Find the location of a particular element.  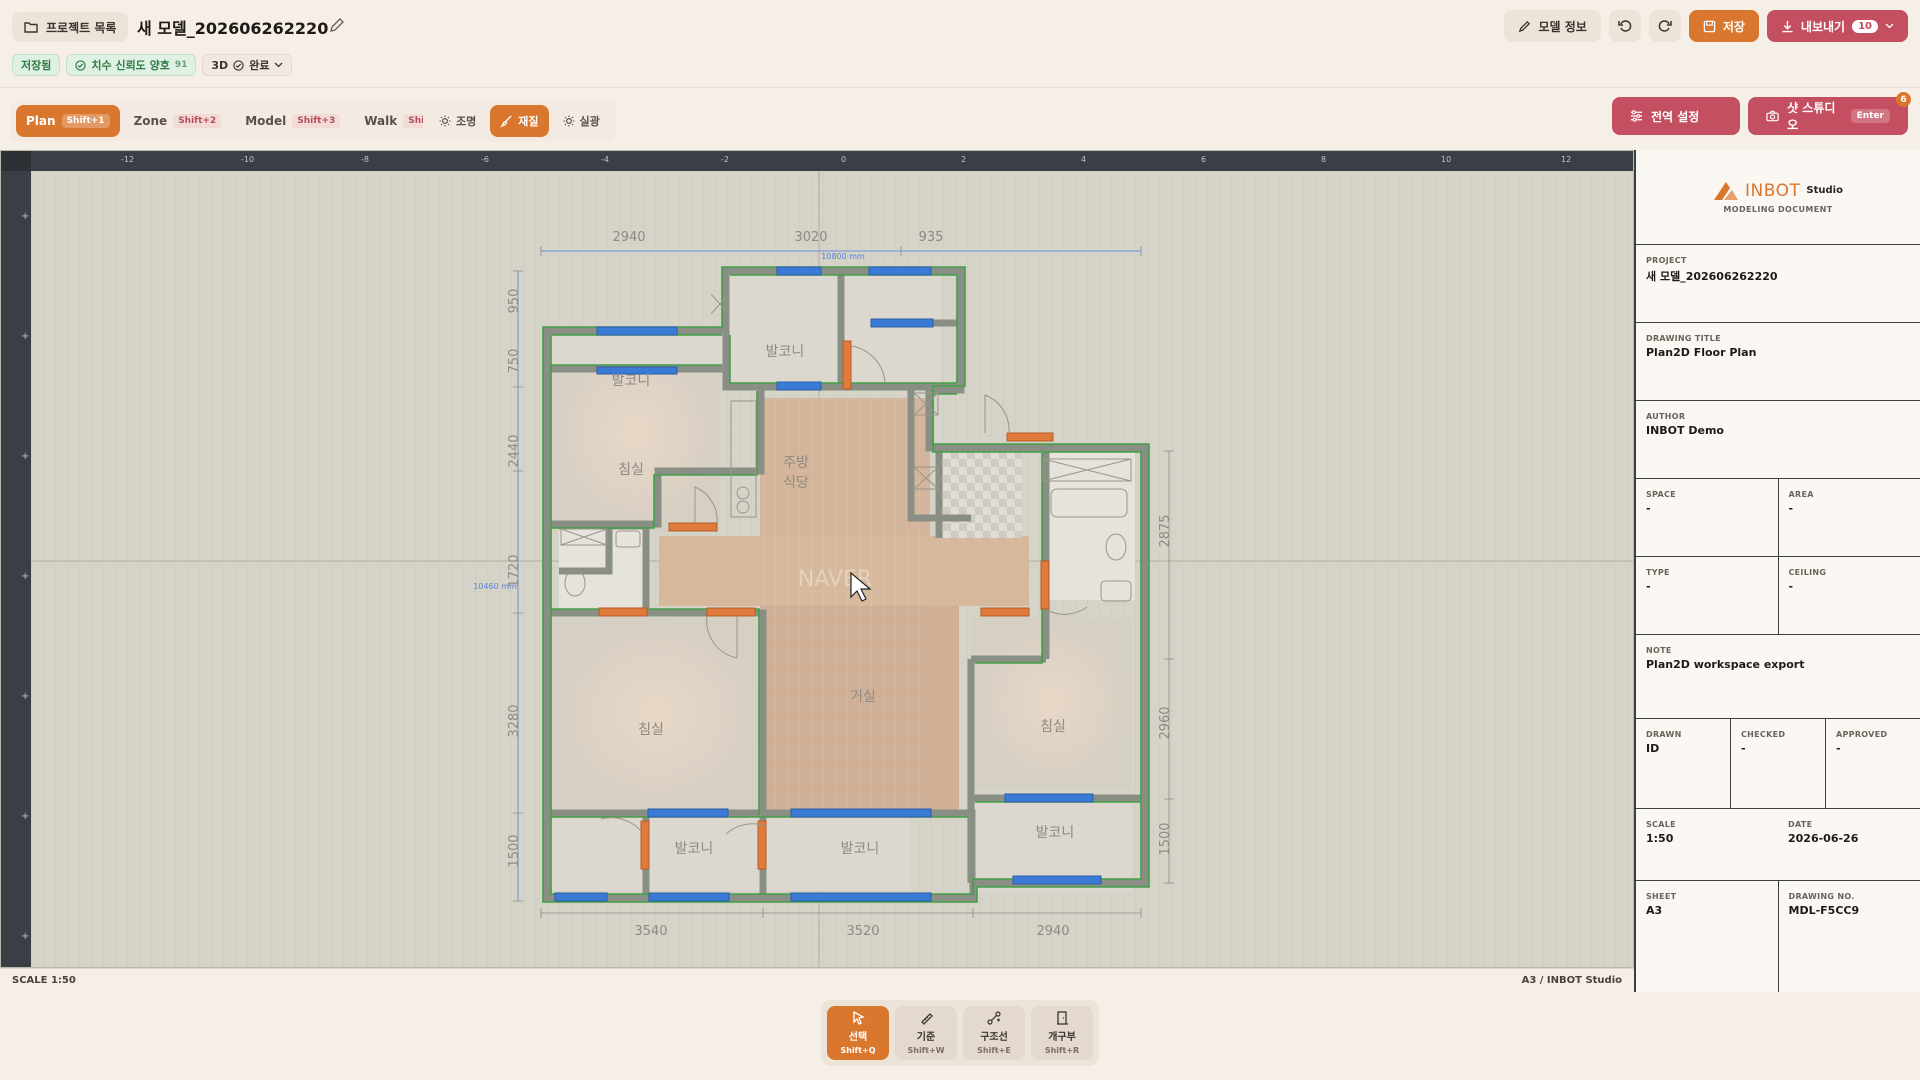

drawing-no-field: DRAWING NO. MDL-F5CC9 is located at coordinates (1849, 936).